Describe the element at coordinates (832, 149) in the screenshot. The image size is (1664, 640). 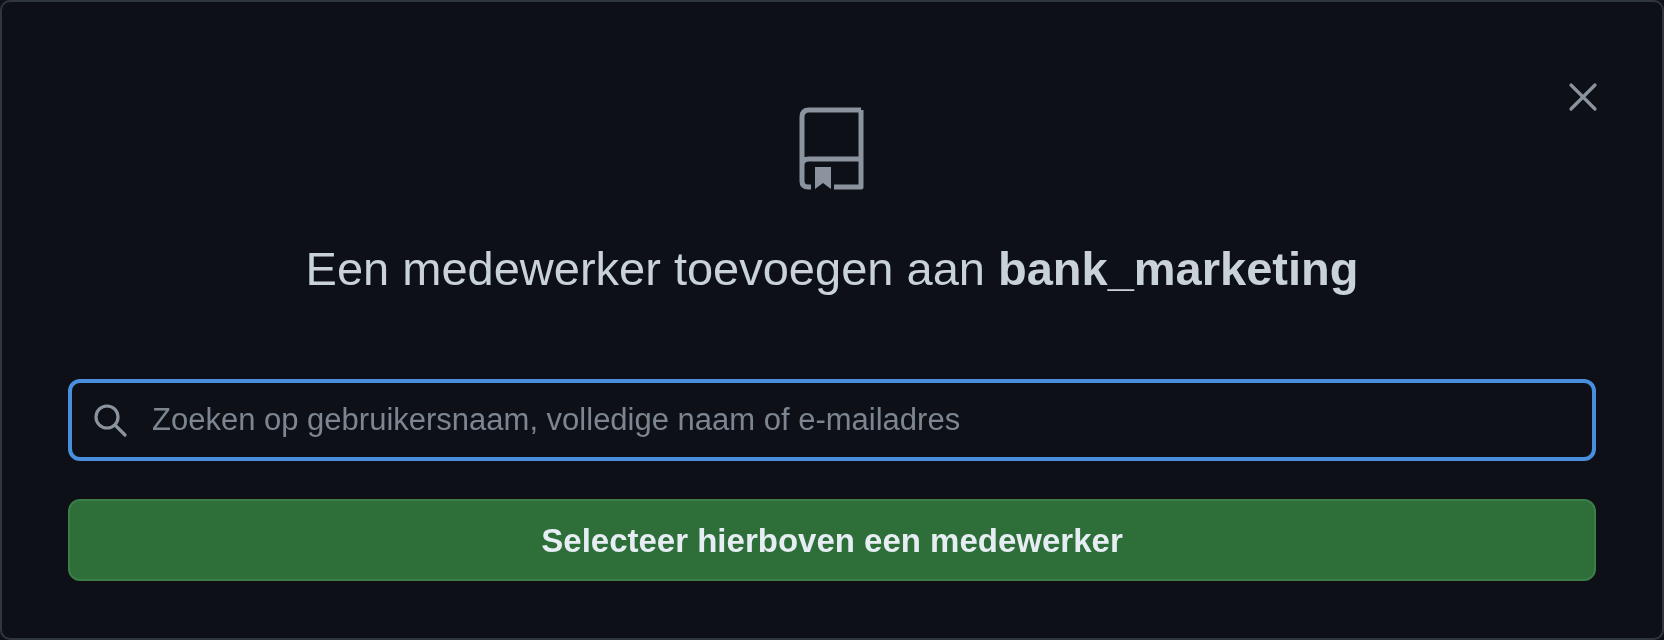
I see `book-icon` at that location.